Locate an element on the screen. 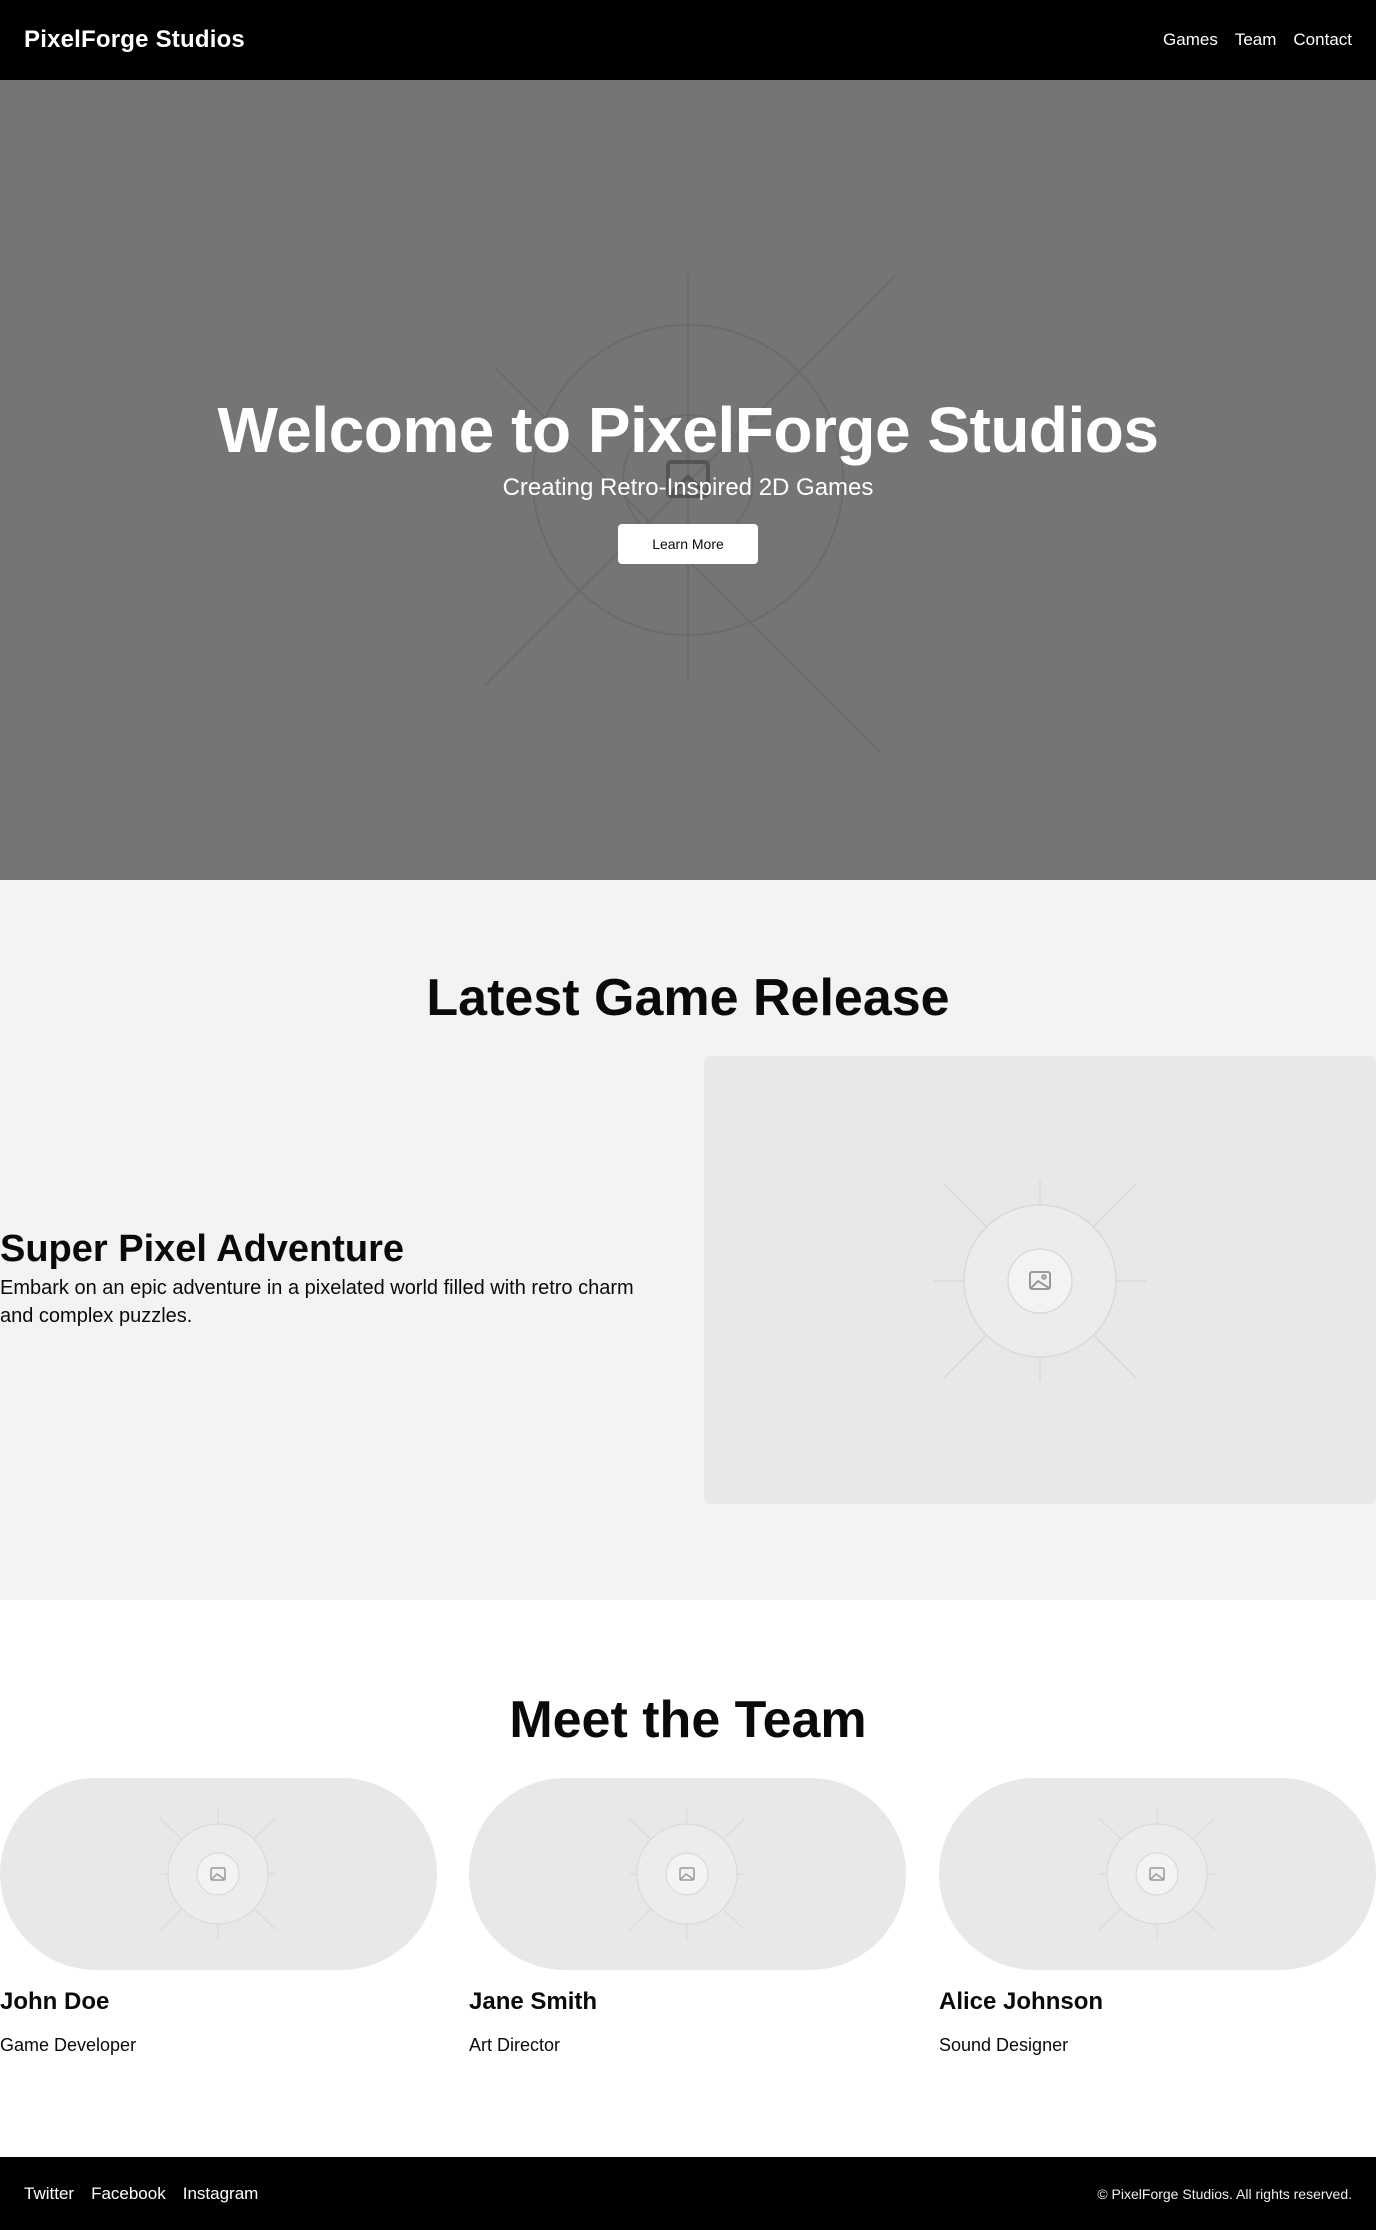  site-header: PixelForge Studios Games Team Contact is located at coordinates (688, 40).